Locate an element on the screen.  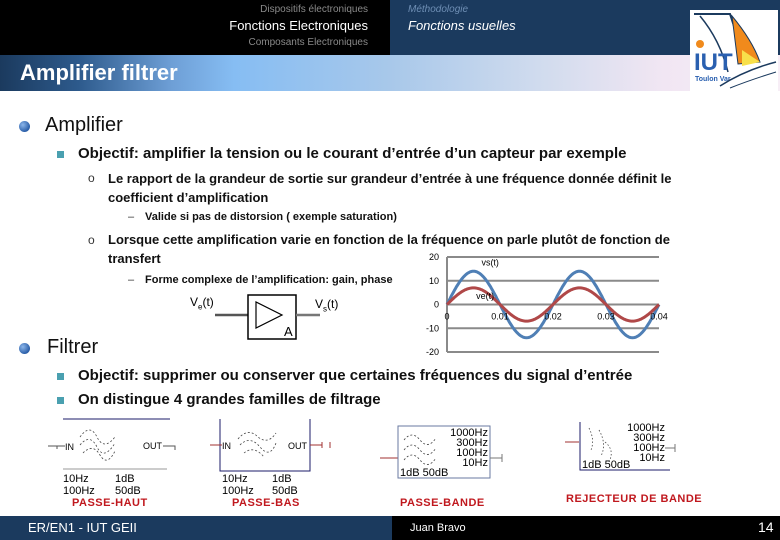
x-tick-label: 0.03 is located at coordinates (606, 317).